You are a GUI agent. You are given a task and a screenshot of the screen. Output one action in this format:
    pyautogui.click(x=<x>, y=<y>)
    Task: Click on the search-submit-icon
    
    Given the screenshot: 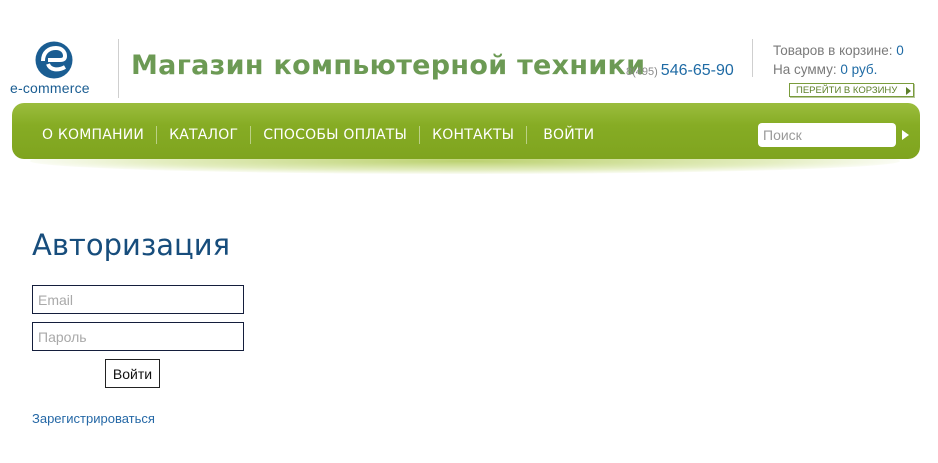 What is the action you would take?
    pyautogui.click(x=905, y=135)
    